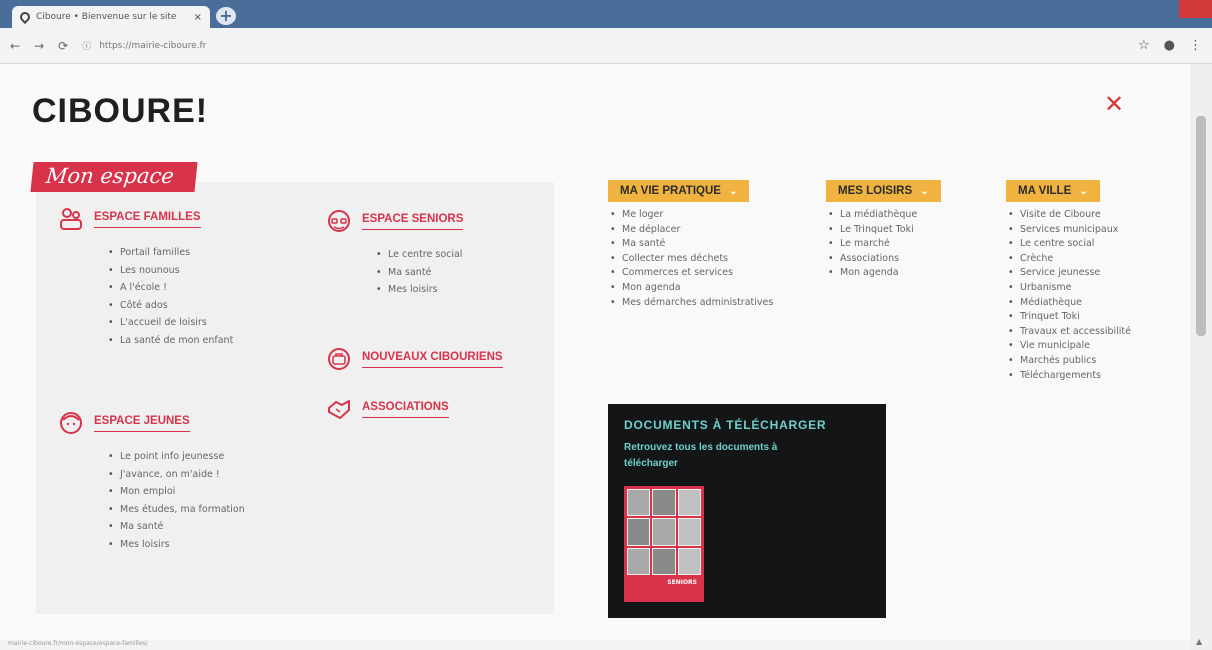 This screenshot has height=650, width=1212. I want to click on list-item: Travaux et accessibilité, so click(1069, 332).